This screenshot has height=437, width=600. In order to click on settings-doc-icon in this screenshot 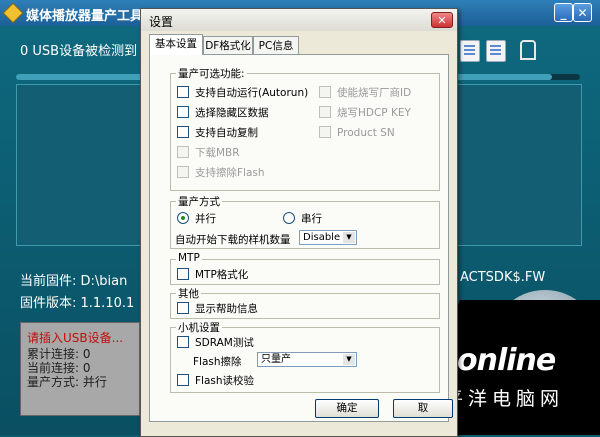, I will do `click(470, 51)`.